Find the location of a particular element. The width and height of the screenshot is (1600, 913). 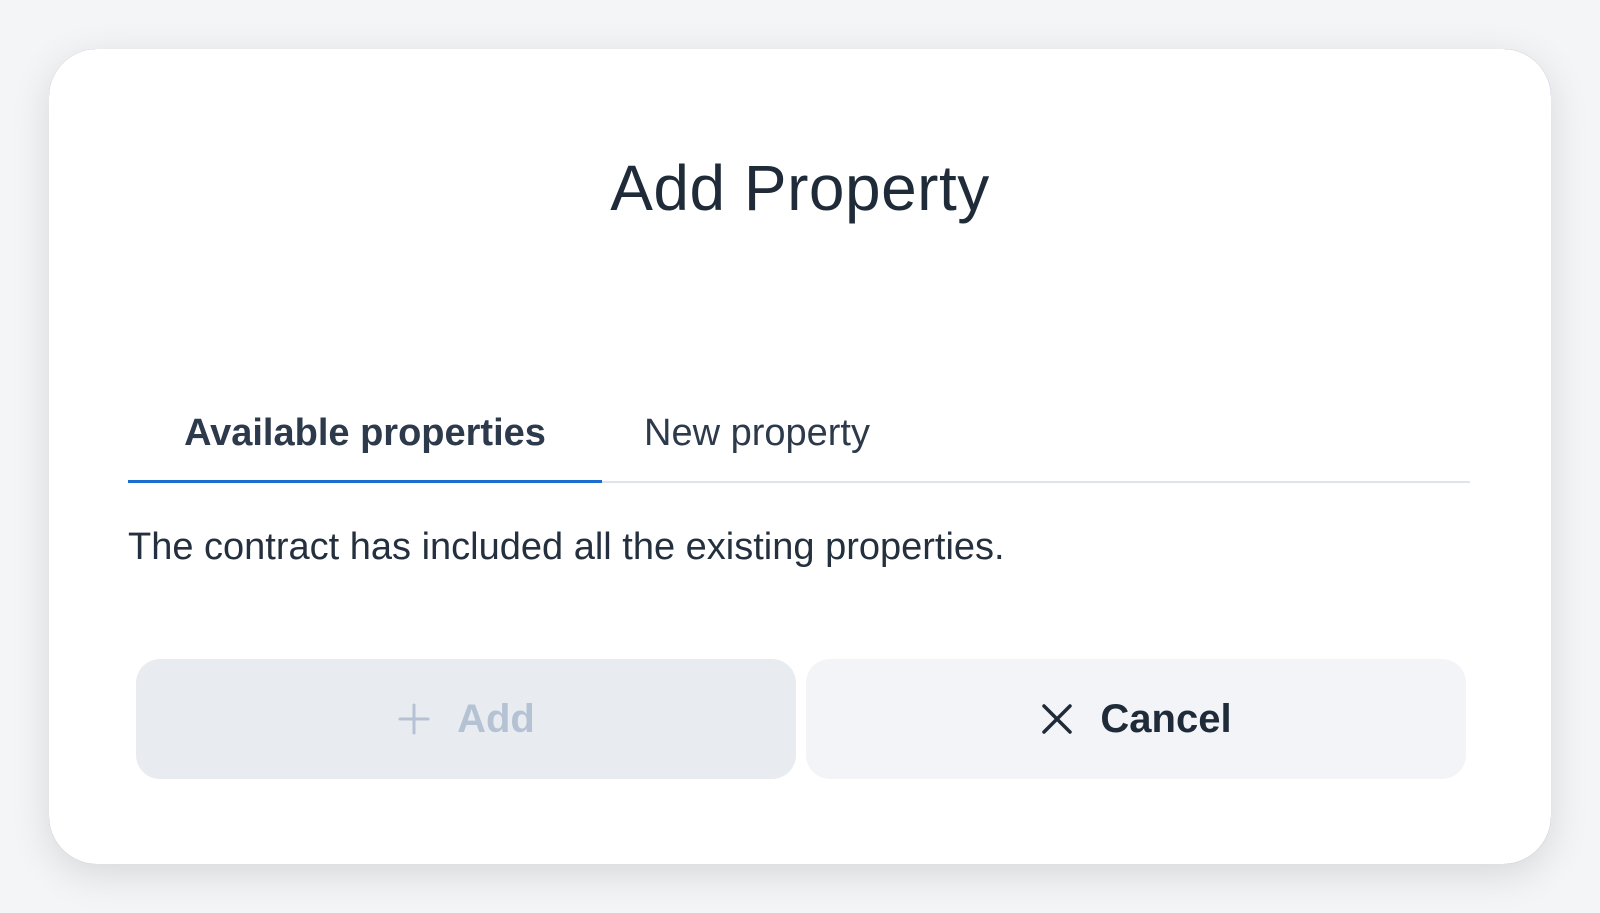

cancel-button: Cancel is located at coordinates (1136, 719).